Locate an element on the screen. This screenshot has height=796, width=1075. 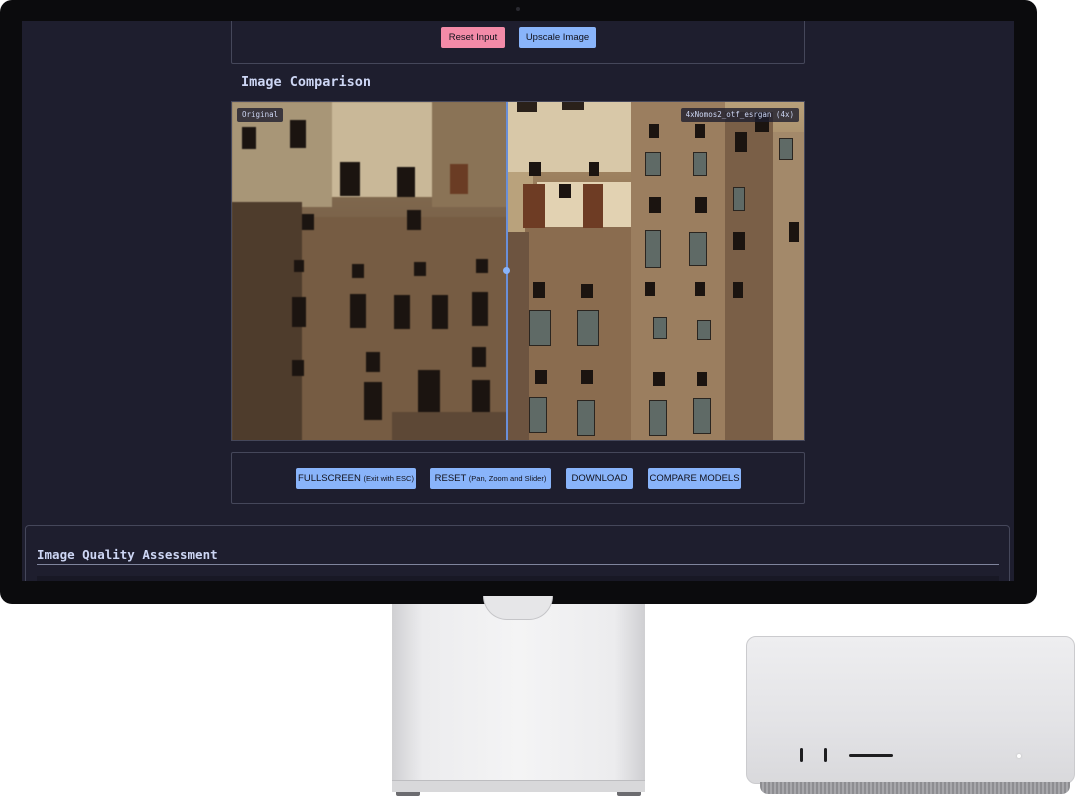
stand-base is located at coordinates (518, 786).